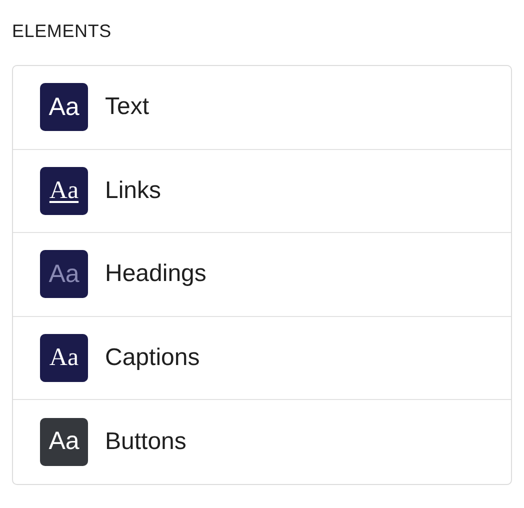 Image resolution: width=524 pixels, height=508 pixels. I want to click on element-label: Headings, so click(155, 274).